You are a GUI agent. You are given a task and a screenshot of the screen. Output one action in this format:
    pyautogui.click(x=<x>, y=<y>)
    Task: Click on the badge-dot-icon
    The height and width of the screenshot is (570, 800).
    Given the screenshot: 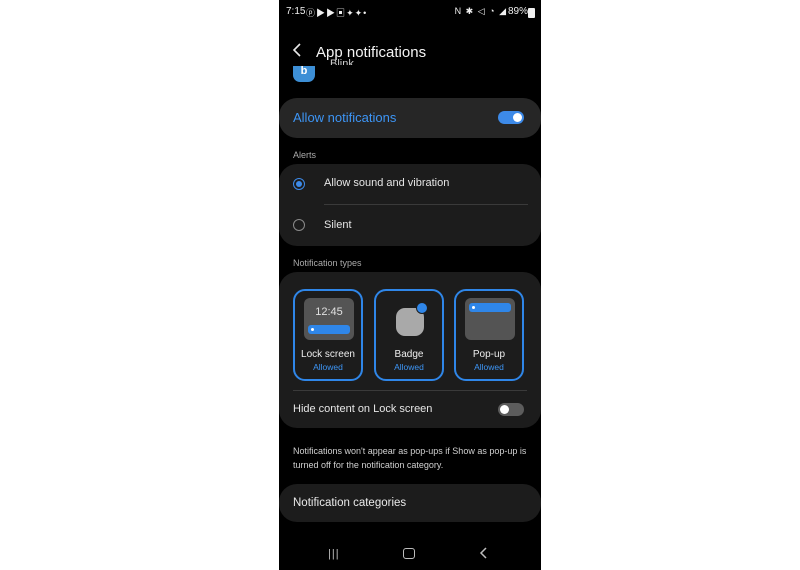 What is the action you would take?
    pyautogui.click(x=422, y=308)
    